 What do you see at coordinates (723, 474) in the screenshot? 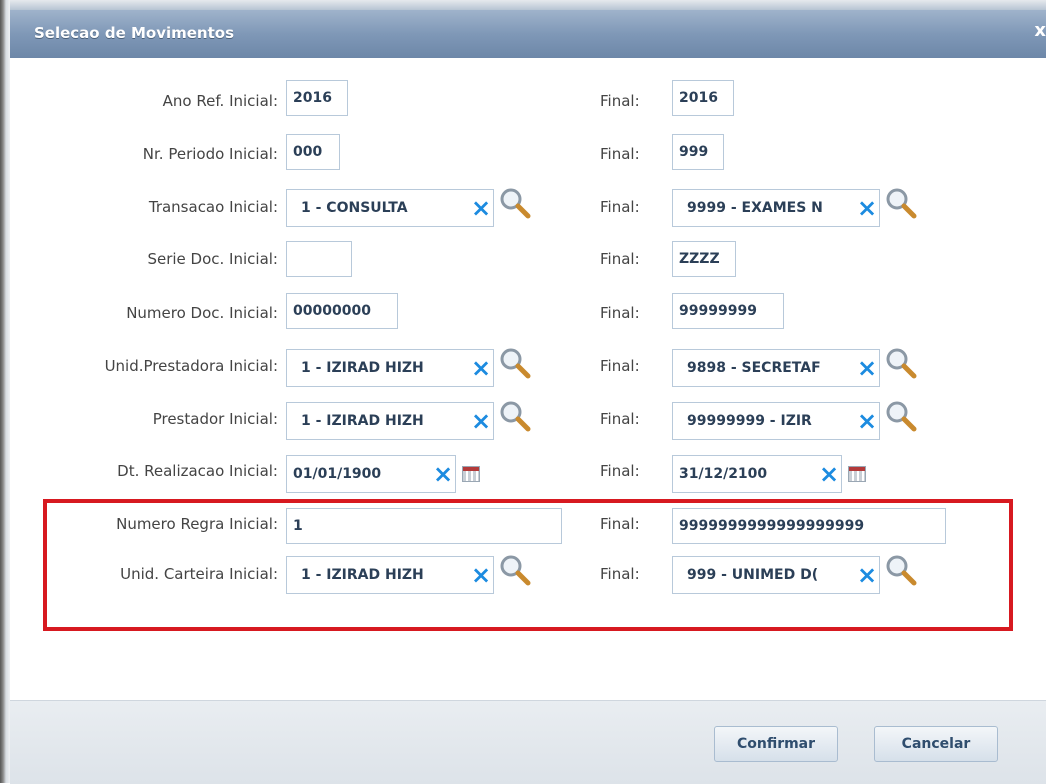
I see `dt-realizacao-end-value: 31/12/2100` at bounding box center [723, 474].